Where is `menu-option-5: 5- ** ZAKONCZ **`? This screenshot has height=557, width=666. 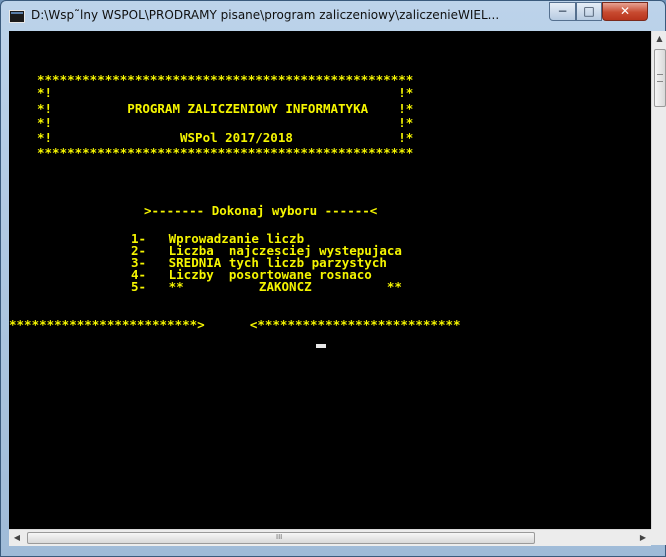
menu-option-5: 5- ** ZAKONCZ ** is located at coordinates (266, 286).